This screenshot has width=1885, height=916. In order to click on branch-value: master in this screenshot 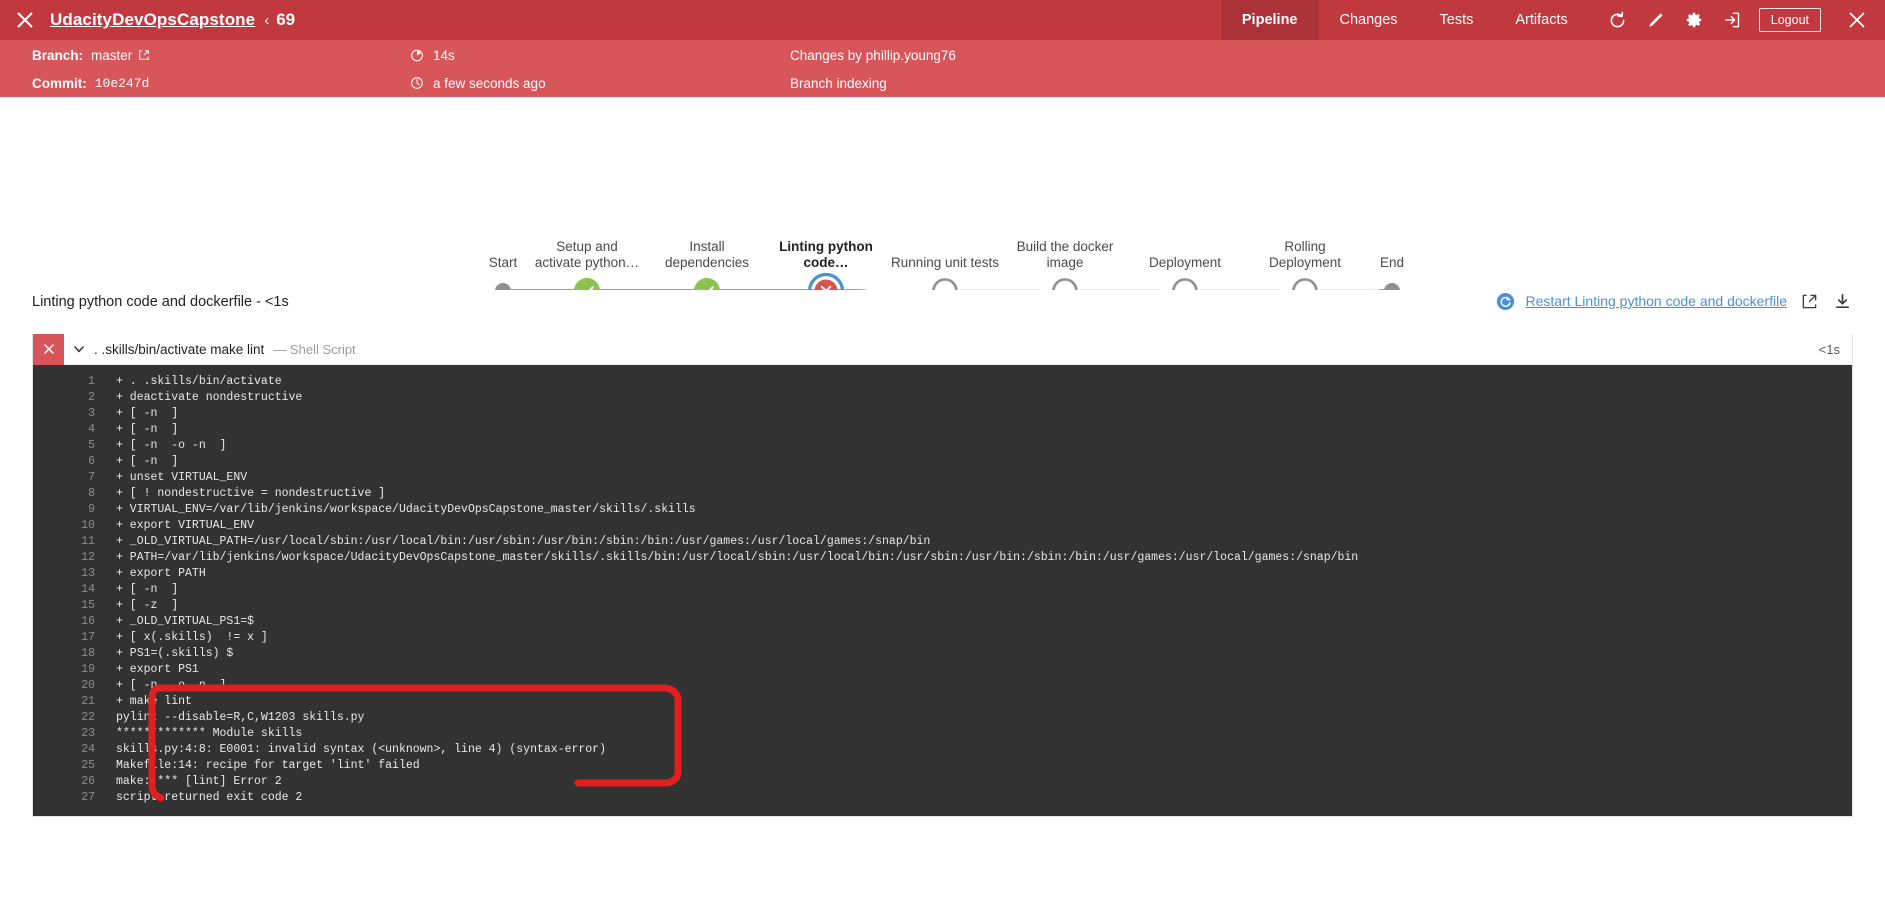, I will do `click(112, 55)`.